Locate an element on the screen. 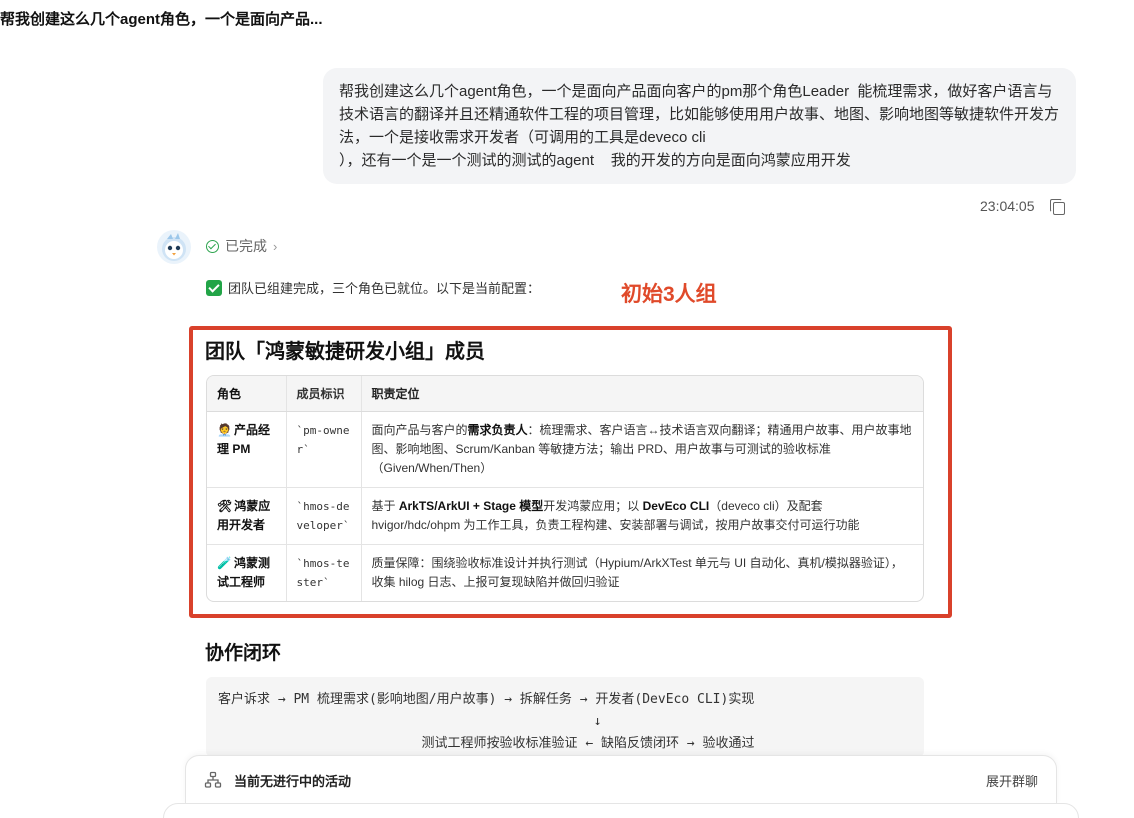 This screenshot has height=818, width=1134. message-meta: 23:04:05 is located at coordinates (1022, 206).